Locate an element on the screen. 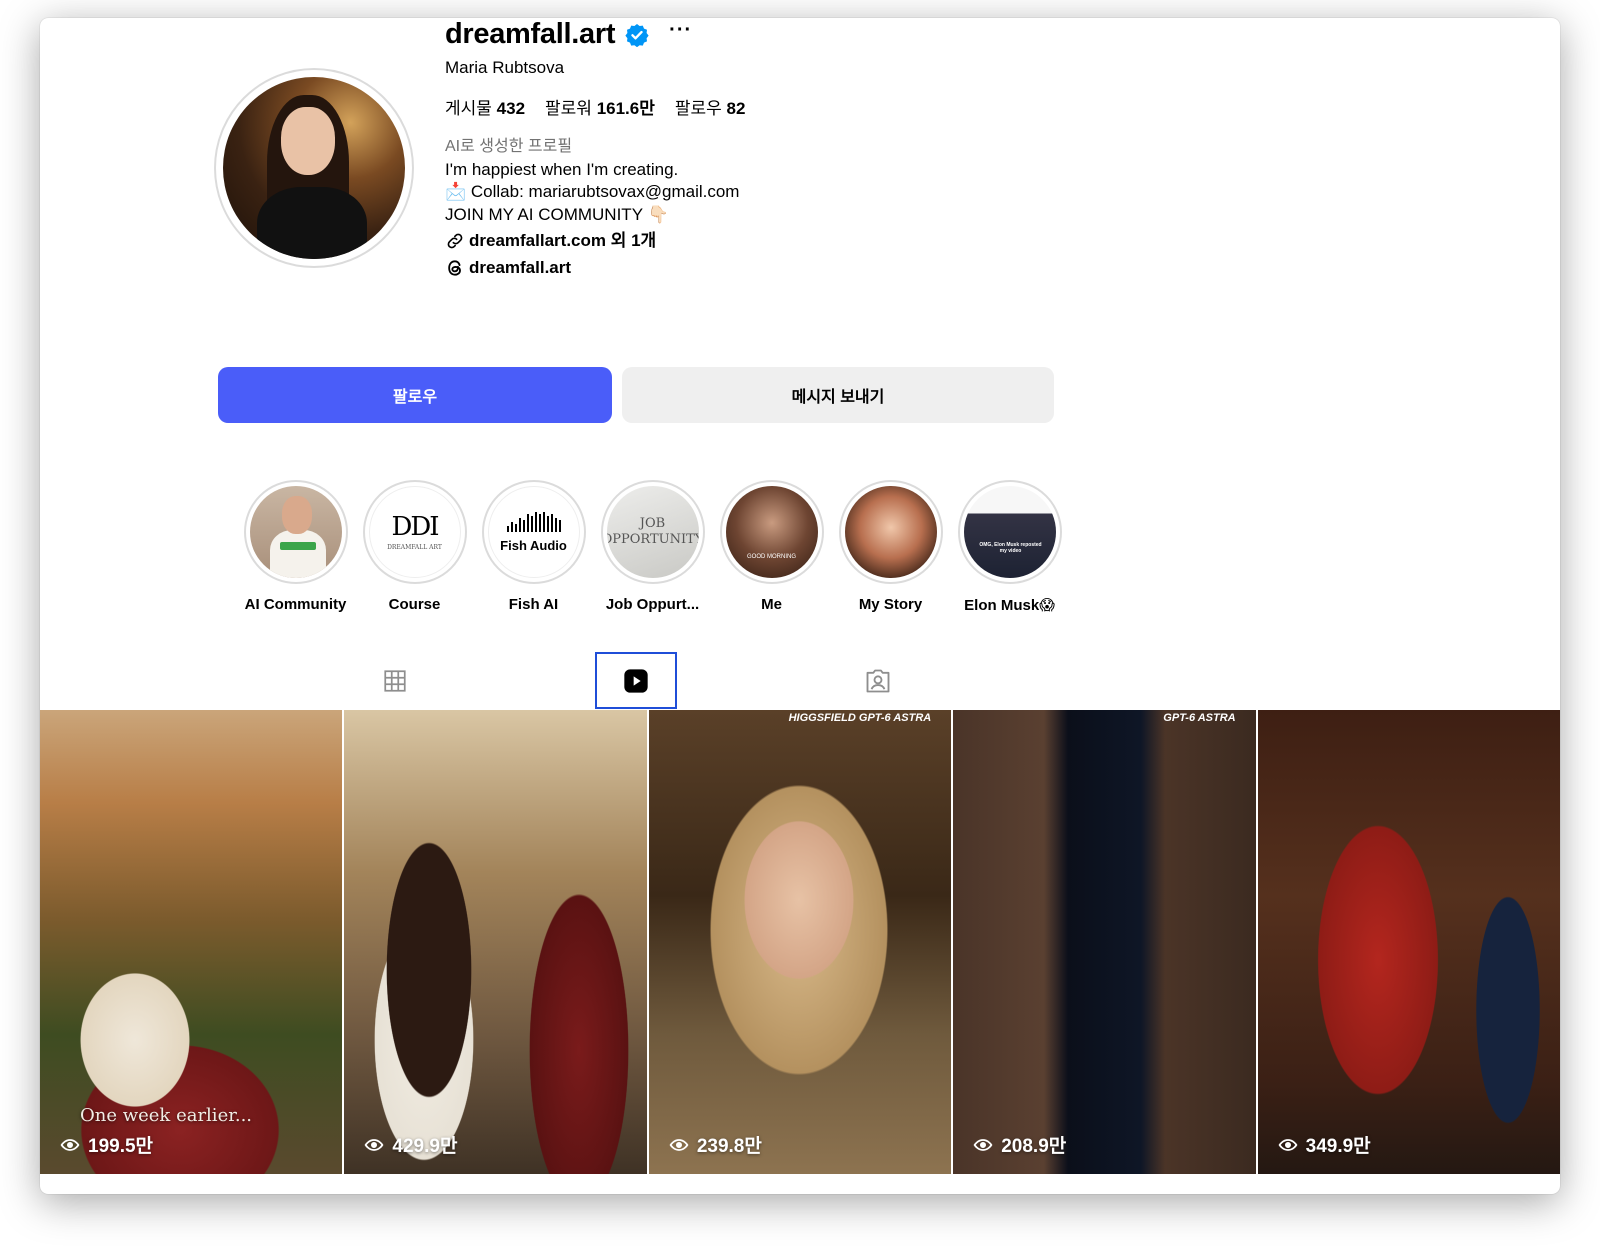 Image resolution: width=1600 pixels, height=1256 pixels. profile-avatar is located at coordinates (314, 168).